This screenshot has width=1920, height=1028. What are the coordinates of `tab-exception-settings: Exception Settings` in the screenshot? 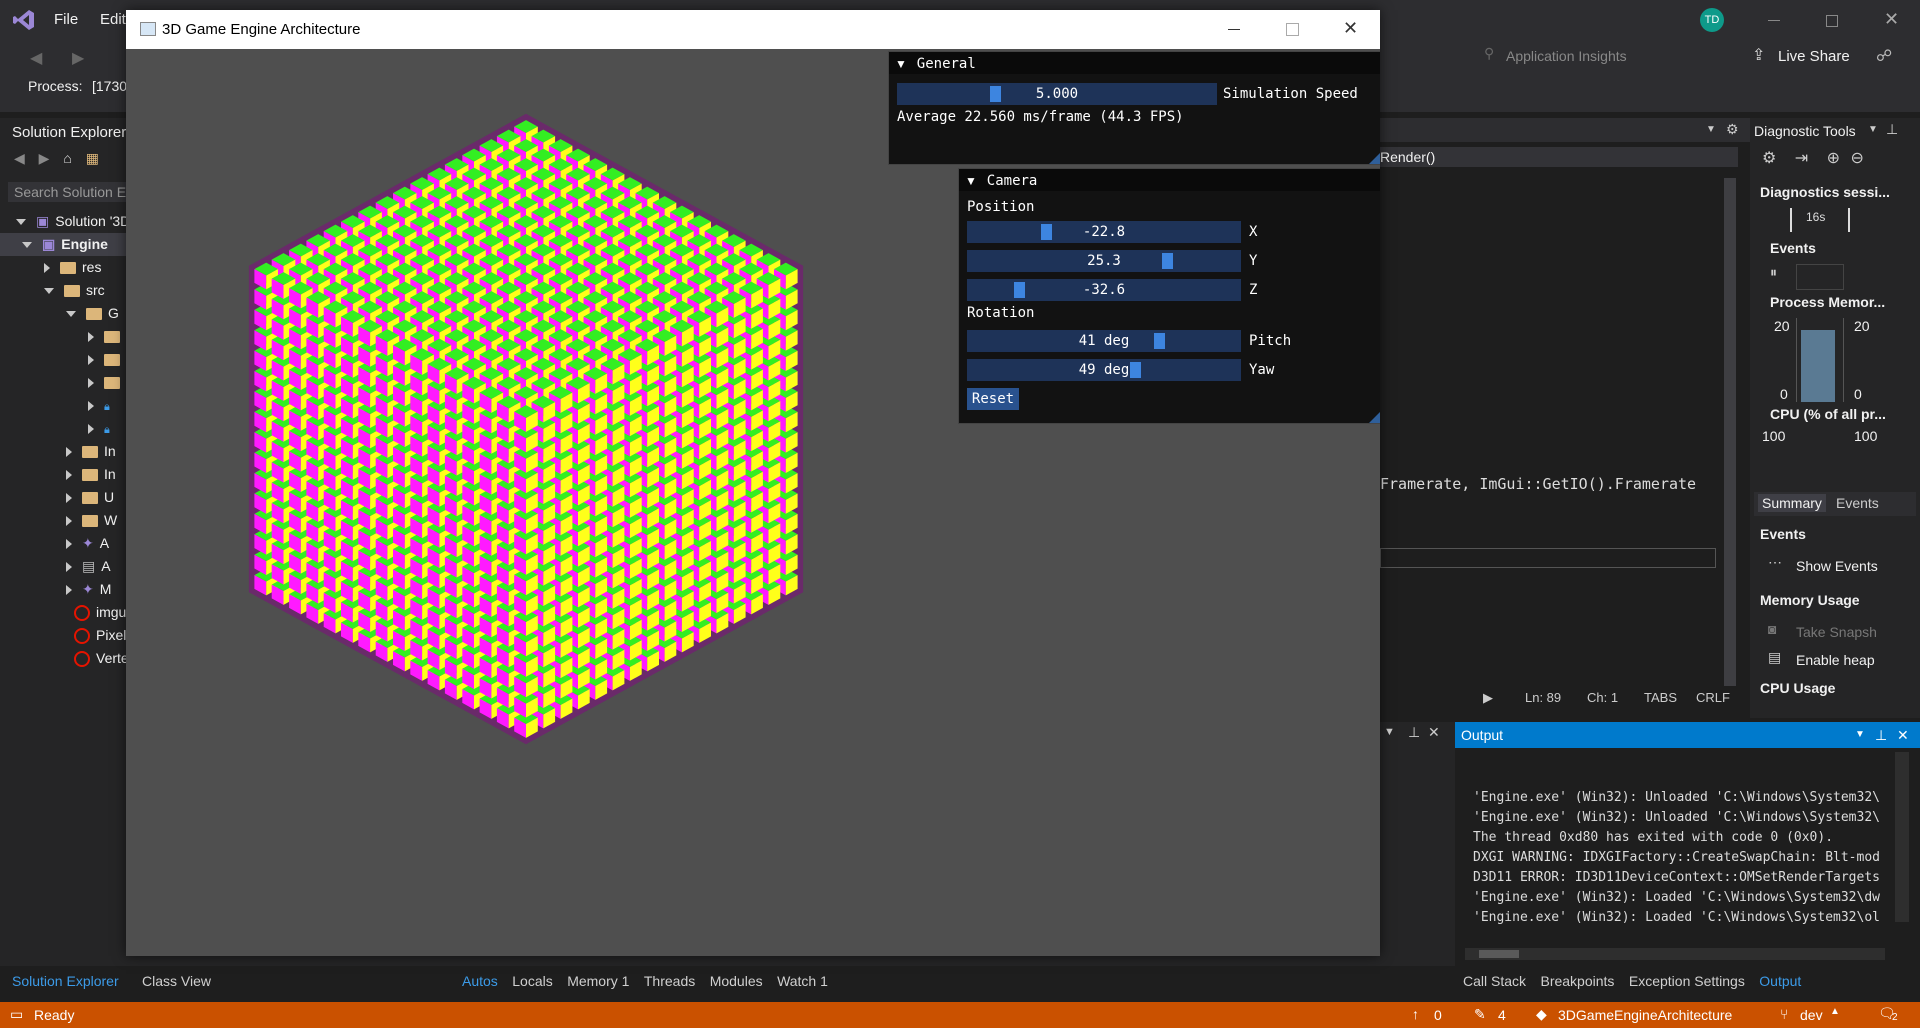 It's located at (1687, 981).